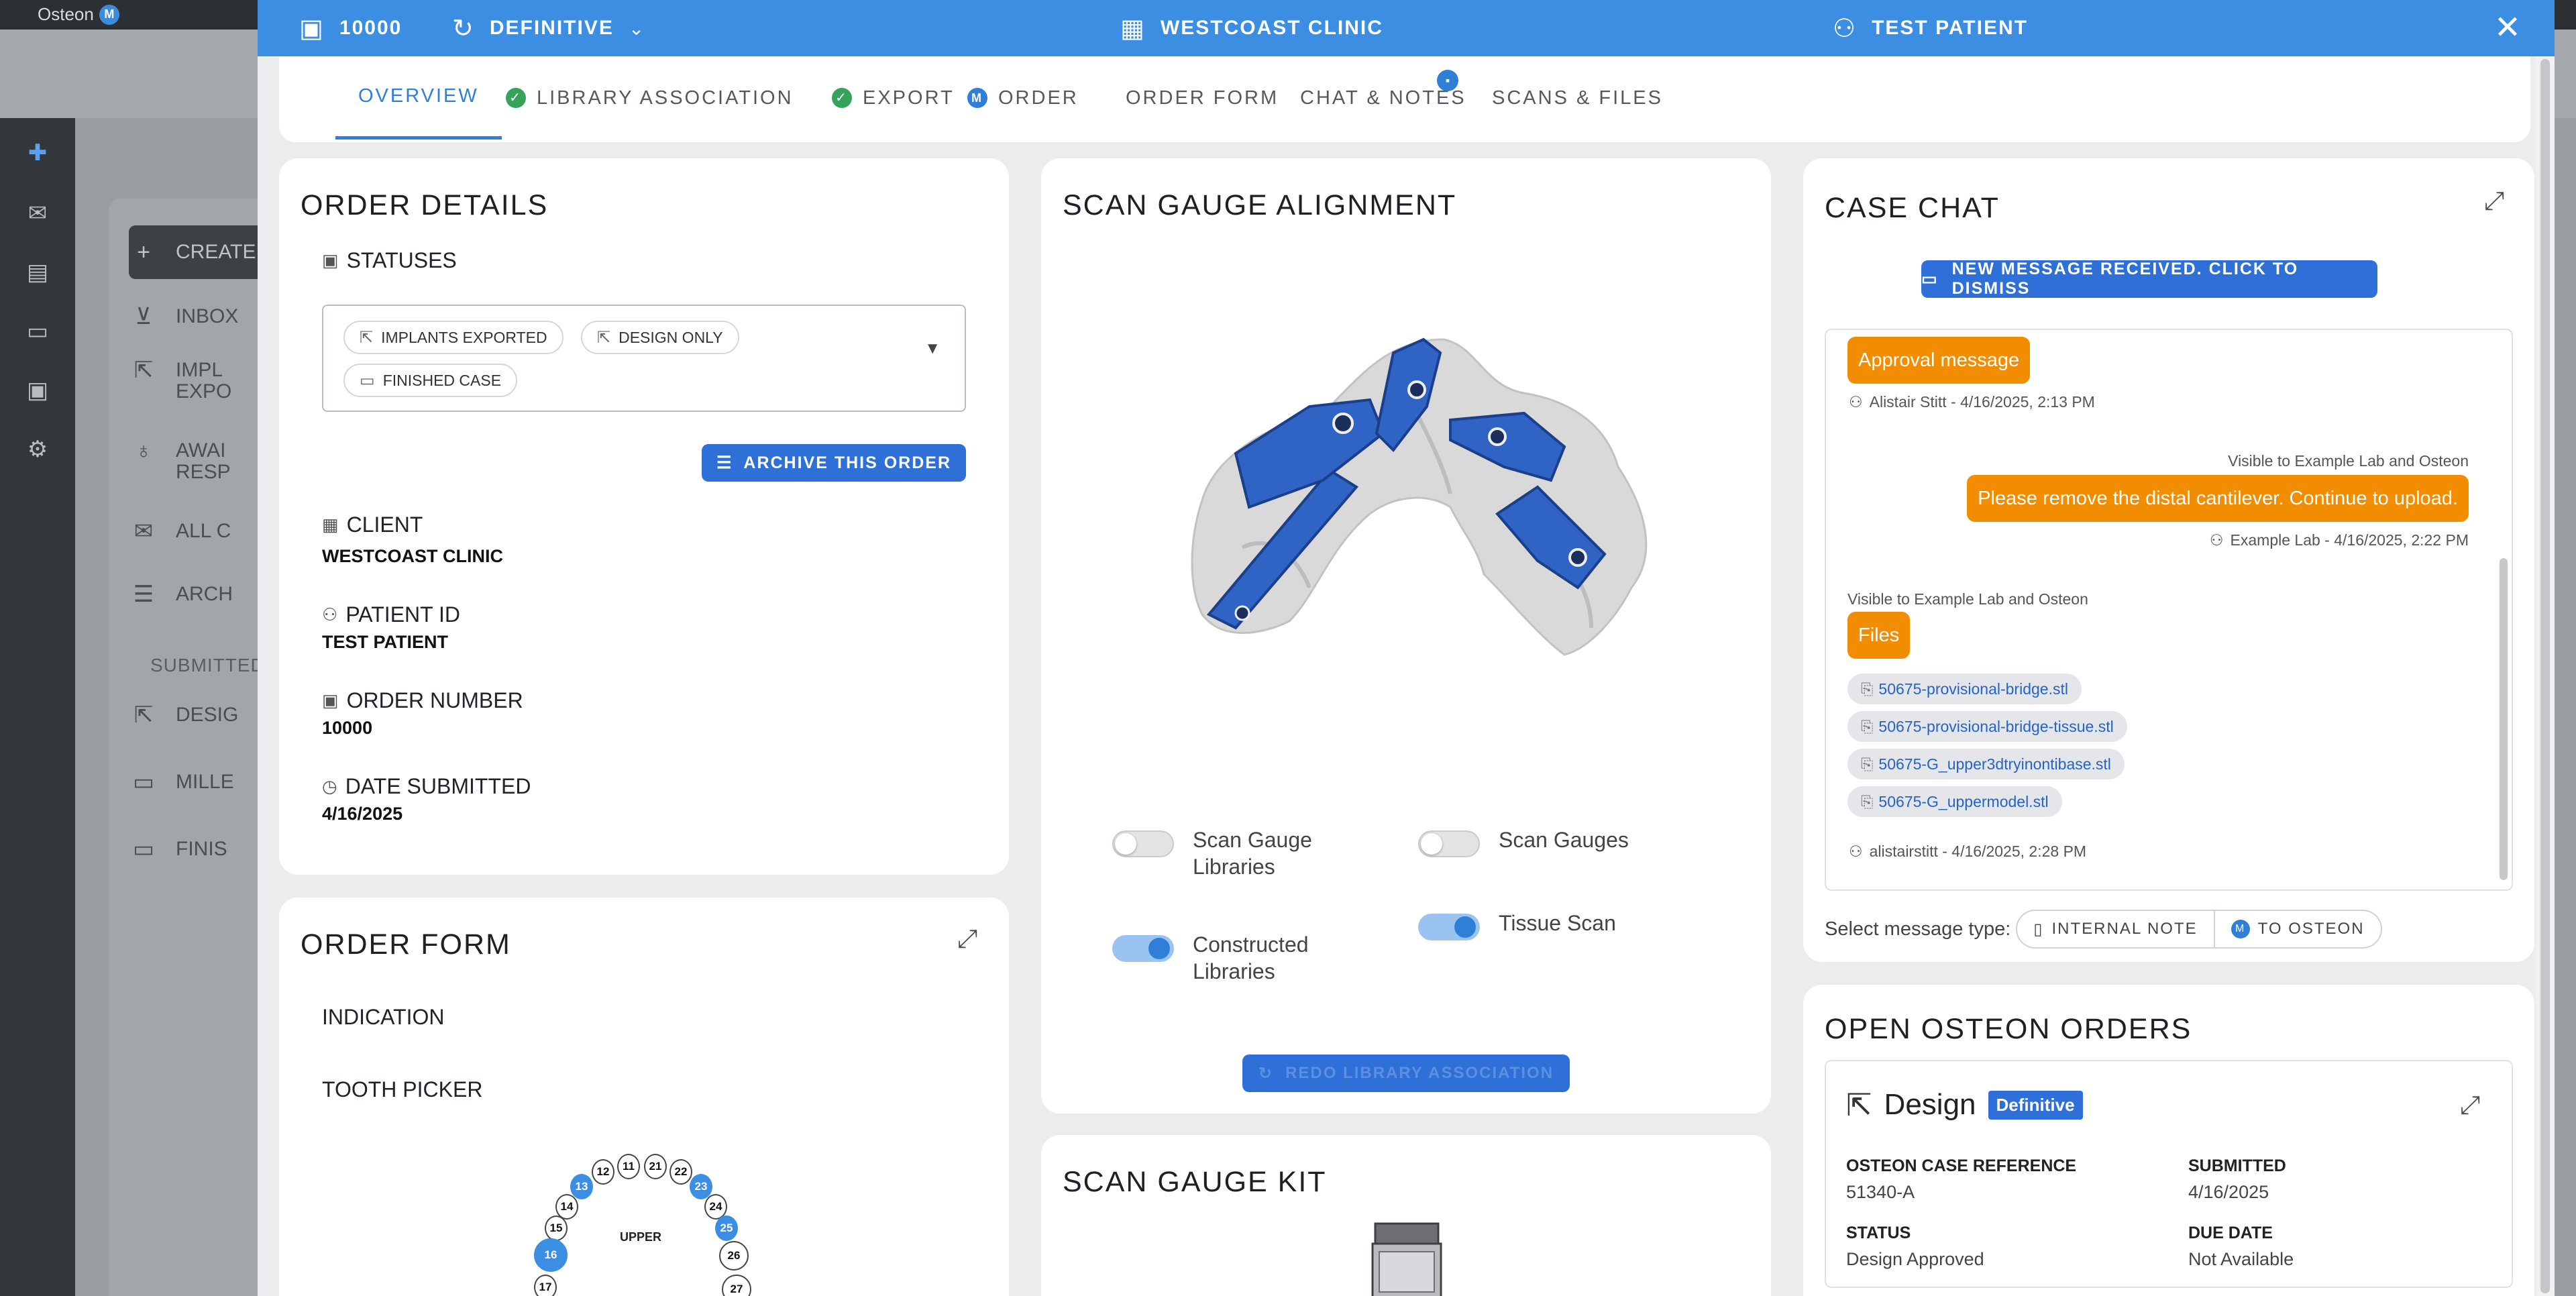 The width and height of the screenshot is (2576, 1296). I want to click on file-attachment-link: ⎘ 50675-G_upper3dtryinontibase.stl, so click(1986, 764).